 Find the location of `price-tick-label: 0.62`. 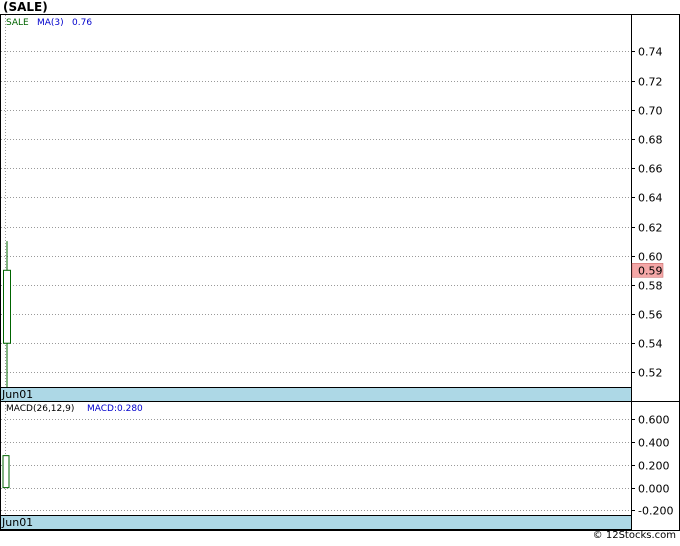

price-tick-label: 0.62 is located at coordinates (650, 228).